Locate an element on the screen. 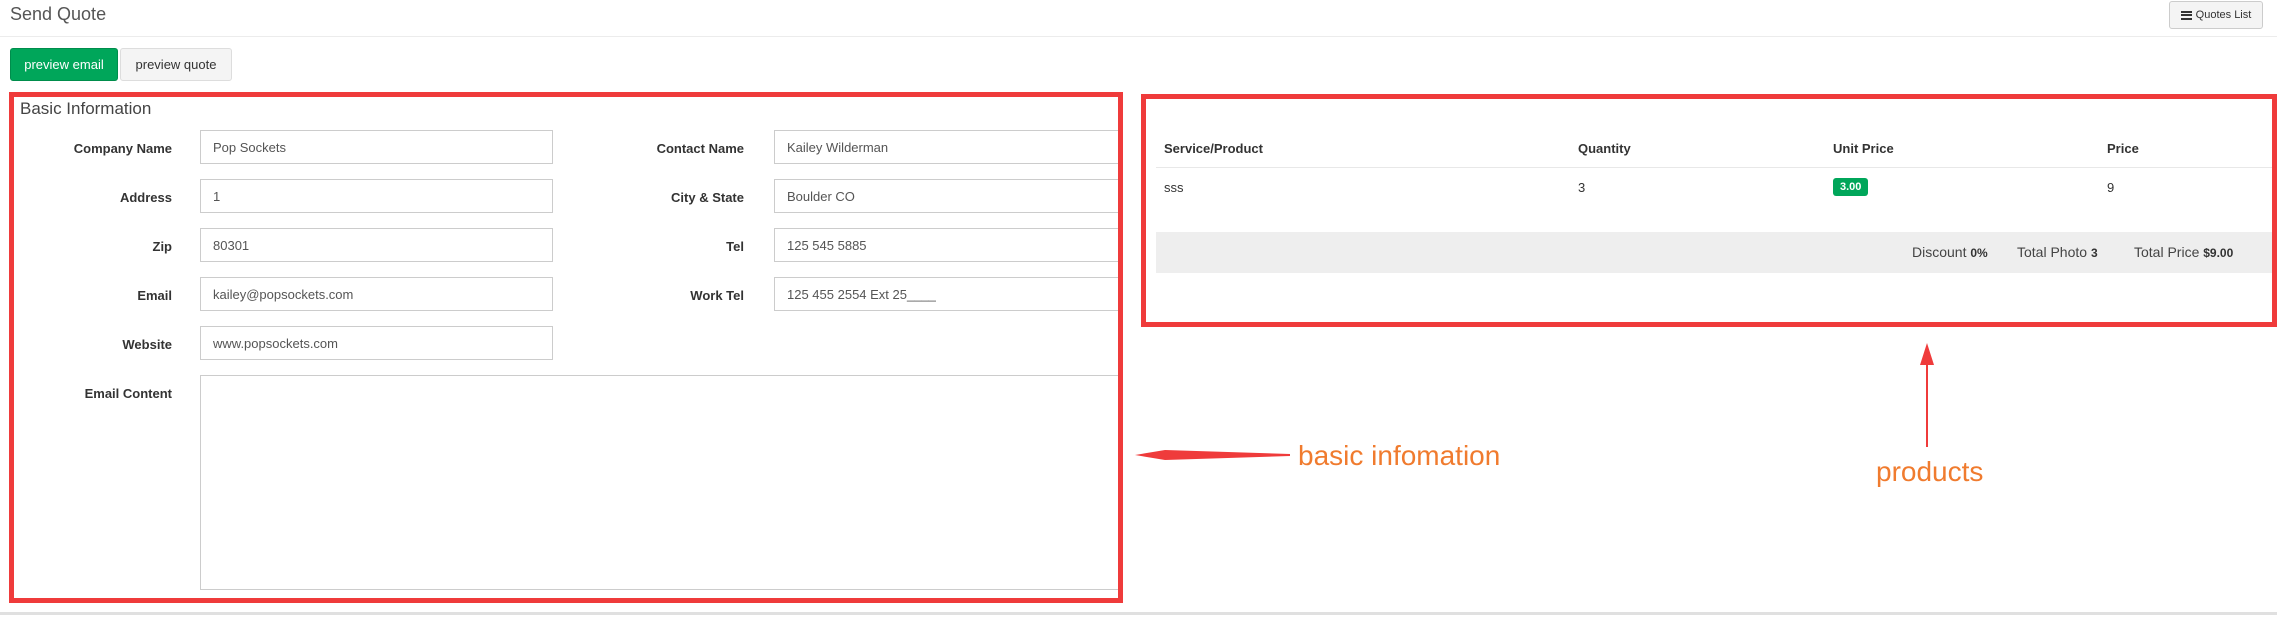 The image size is (2277, 619). annotation-basic-caption: basic infomation is located at coordinates (1399, 455).